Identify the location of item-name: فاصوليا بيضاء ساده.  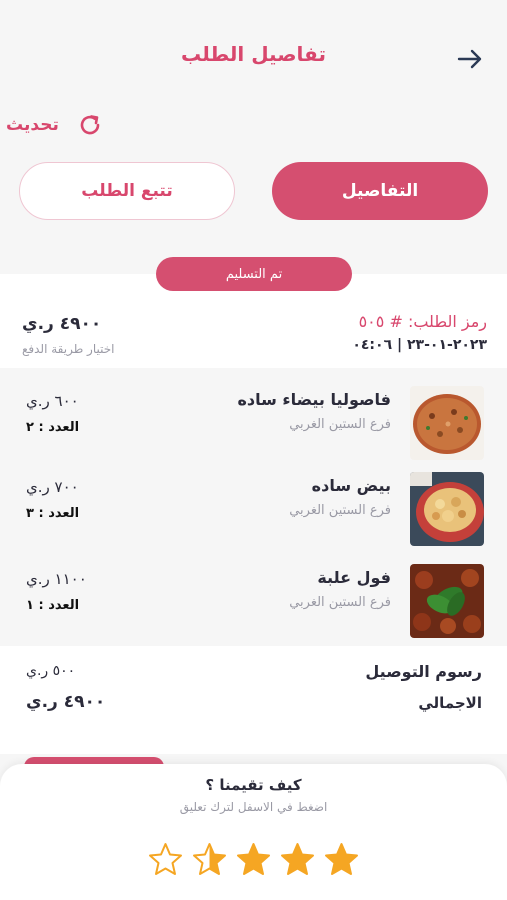
(314, 399).